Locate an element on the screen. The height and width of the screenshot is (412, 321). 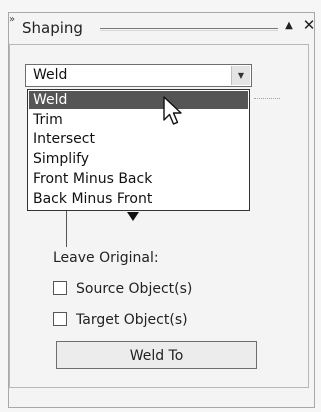
docker-title: Shaping is located at coordinates (52, 28).